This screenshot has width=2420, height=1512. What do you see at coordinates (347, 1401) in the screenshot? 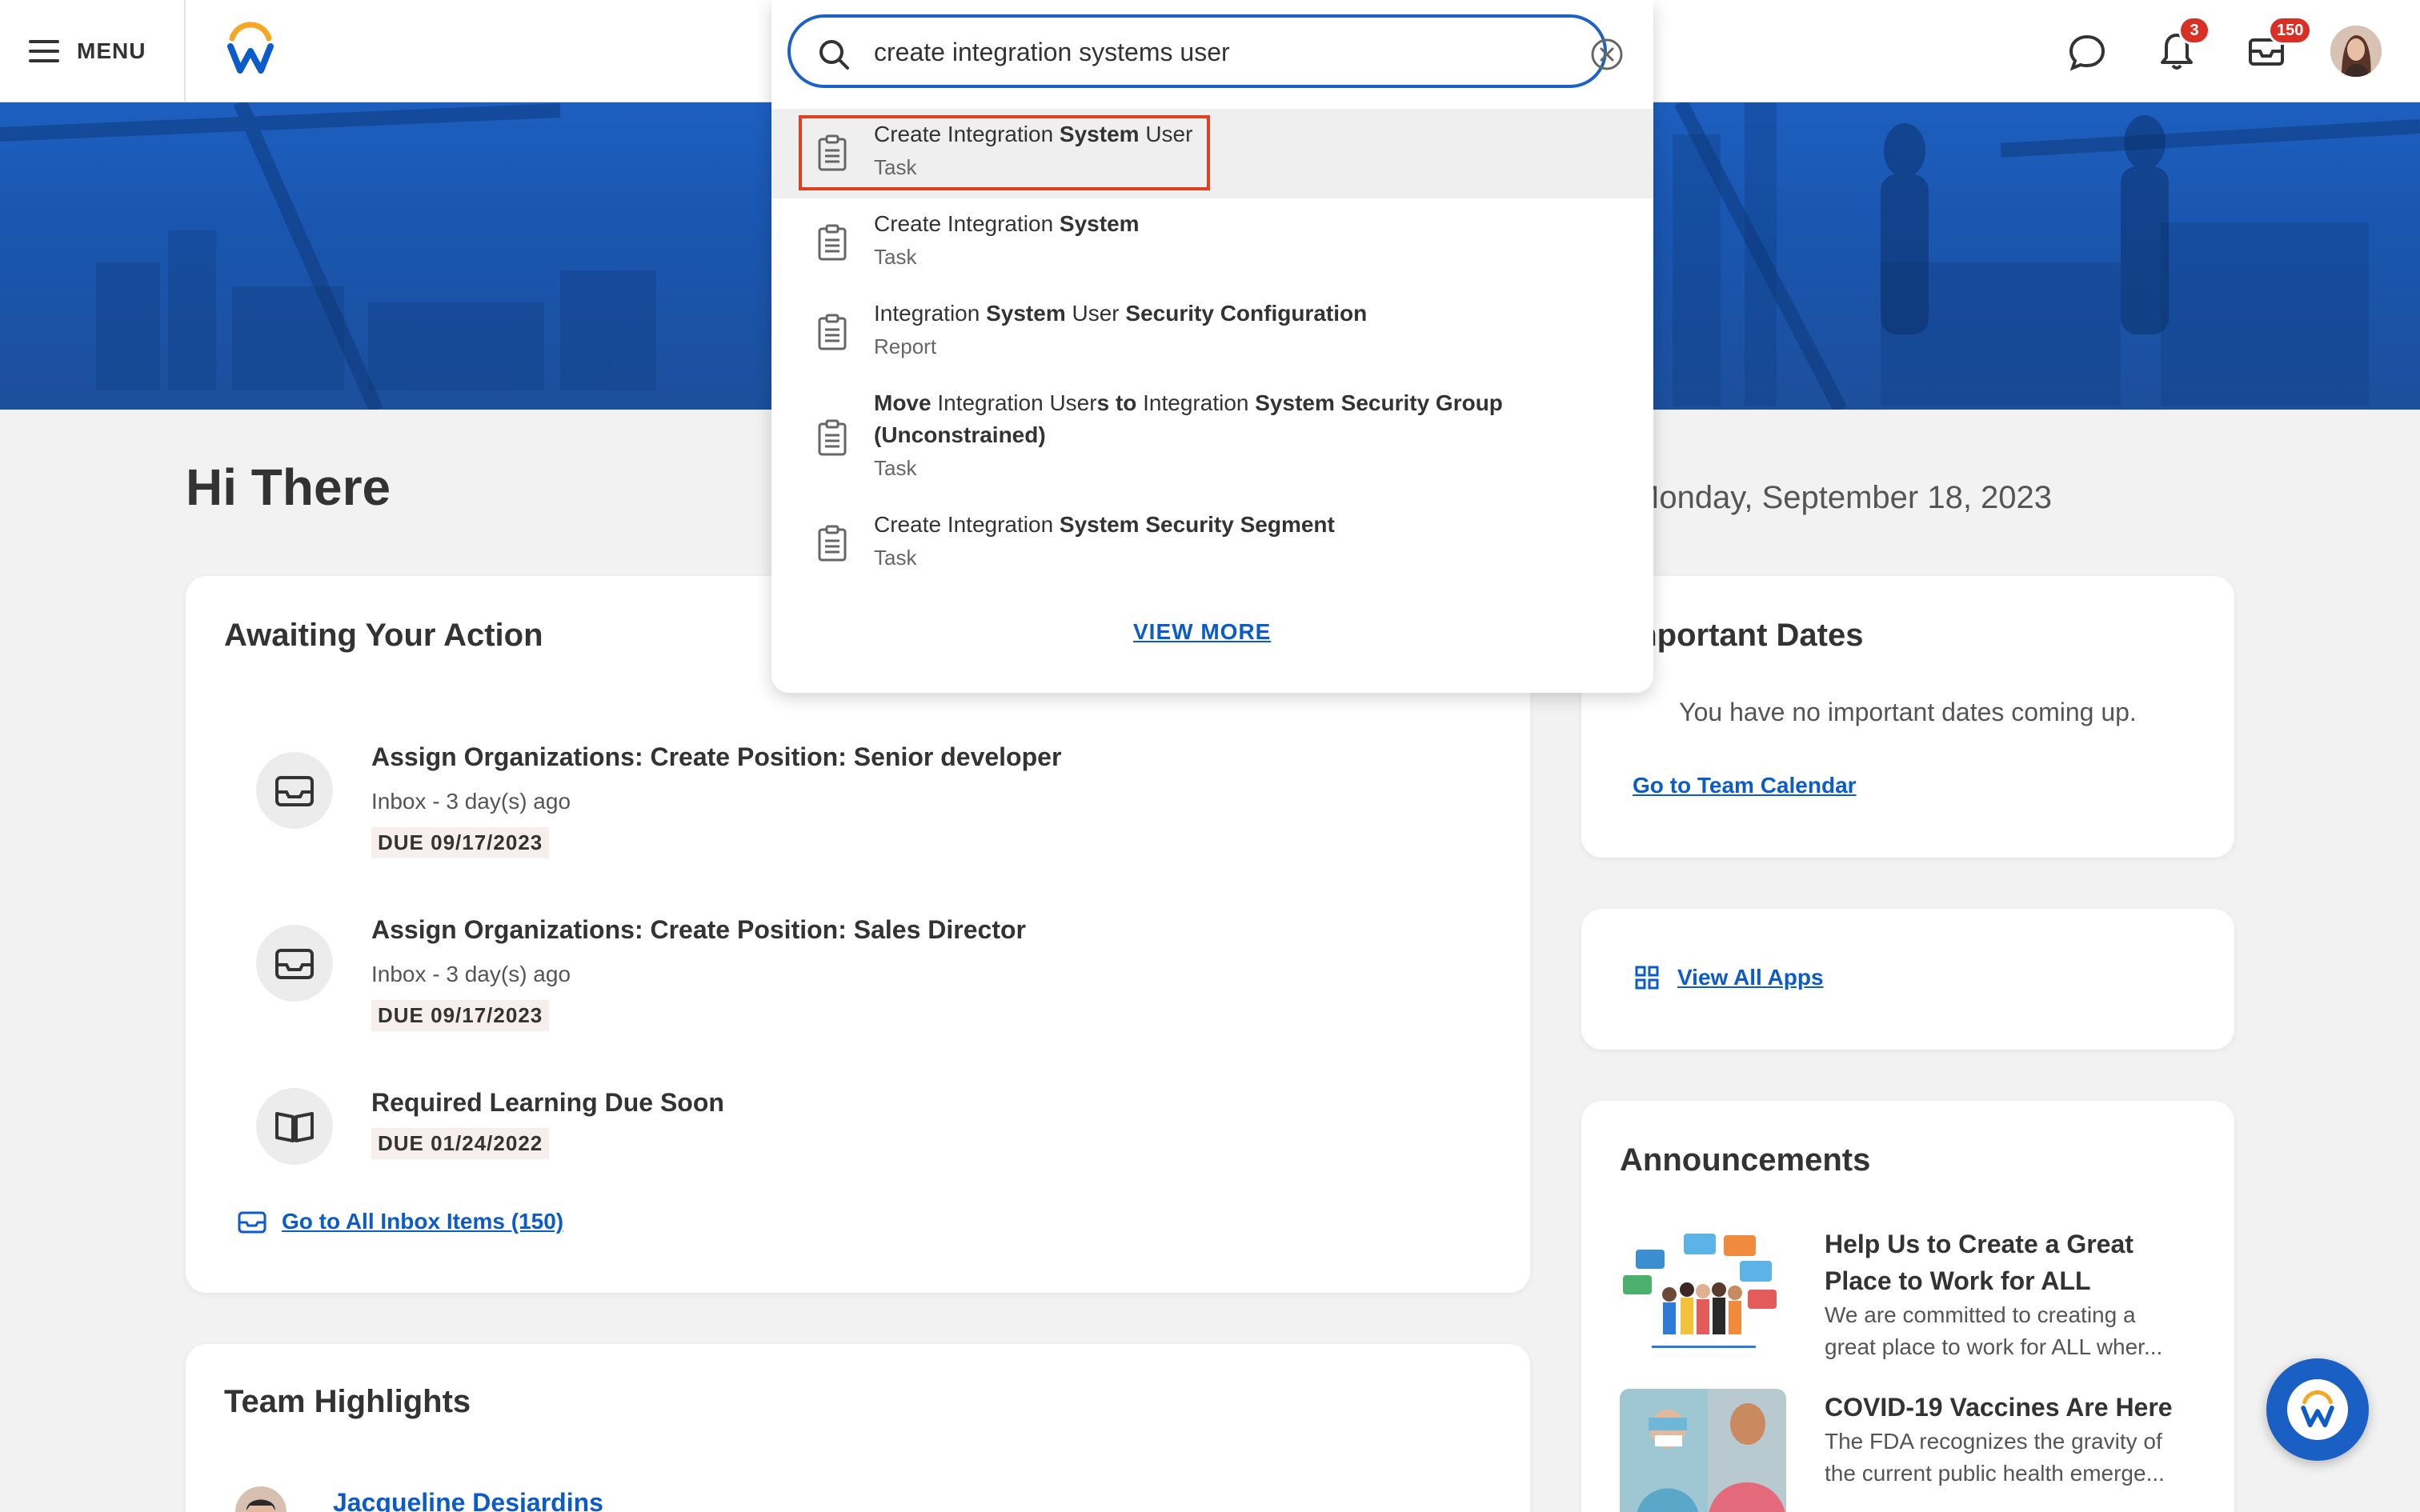
I see `team-title: Team Highlights` at bounding box center [347, 1401].